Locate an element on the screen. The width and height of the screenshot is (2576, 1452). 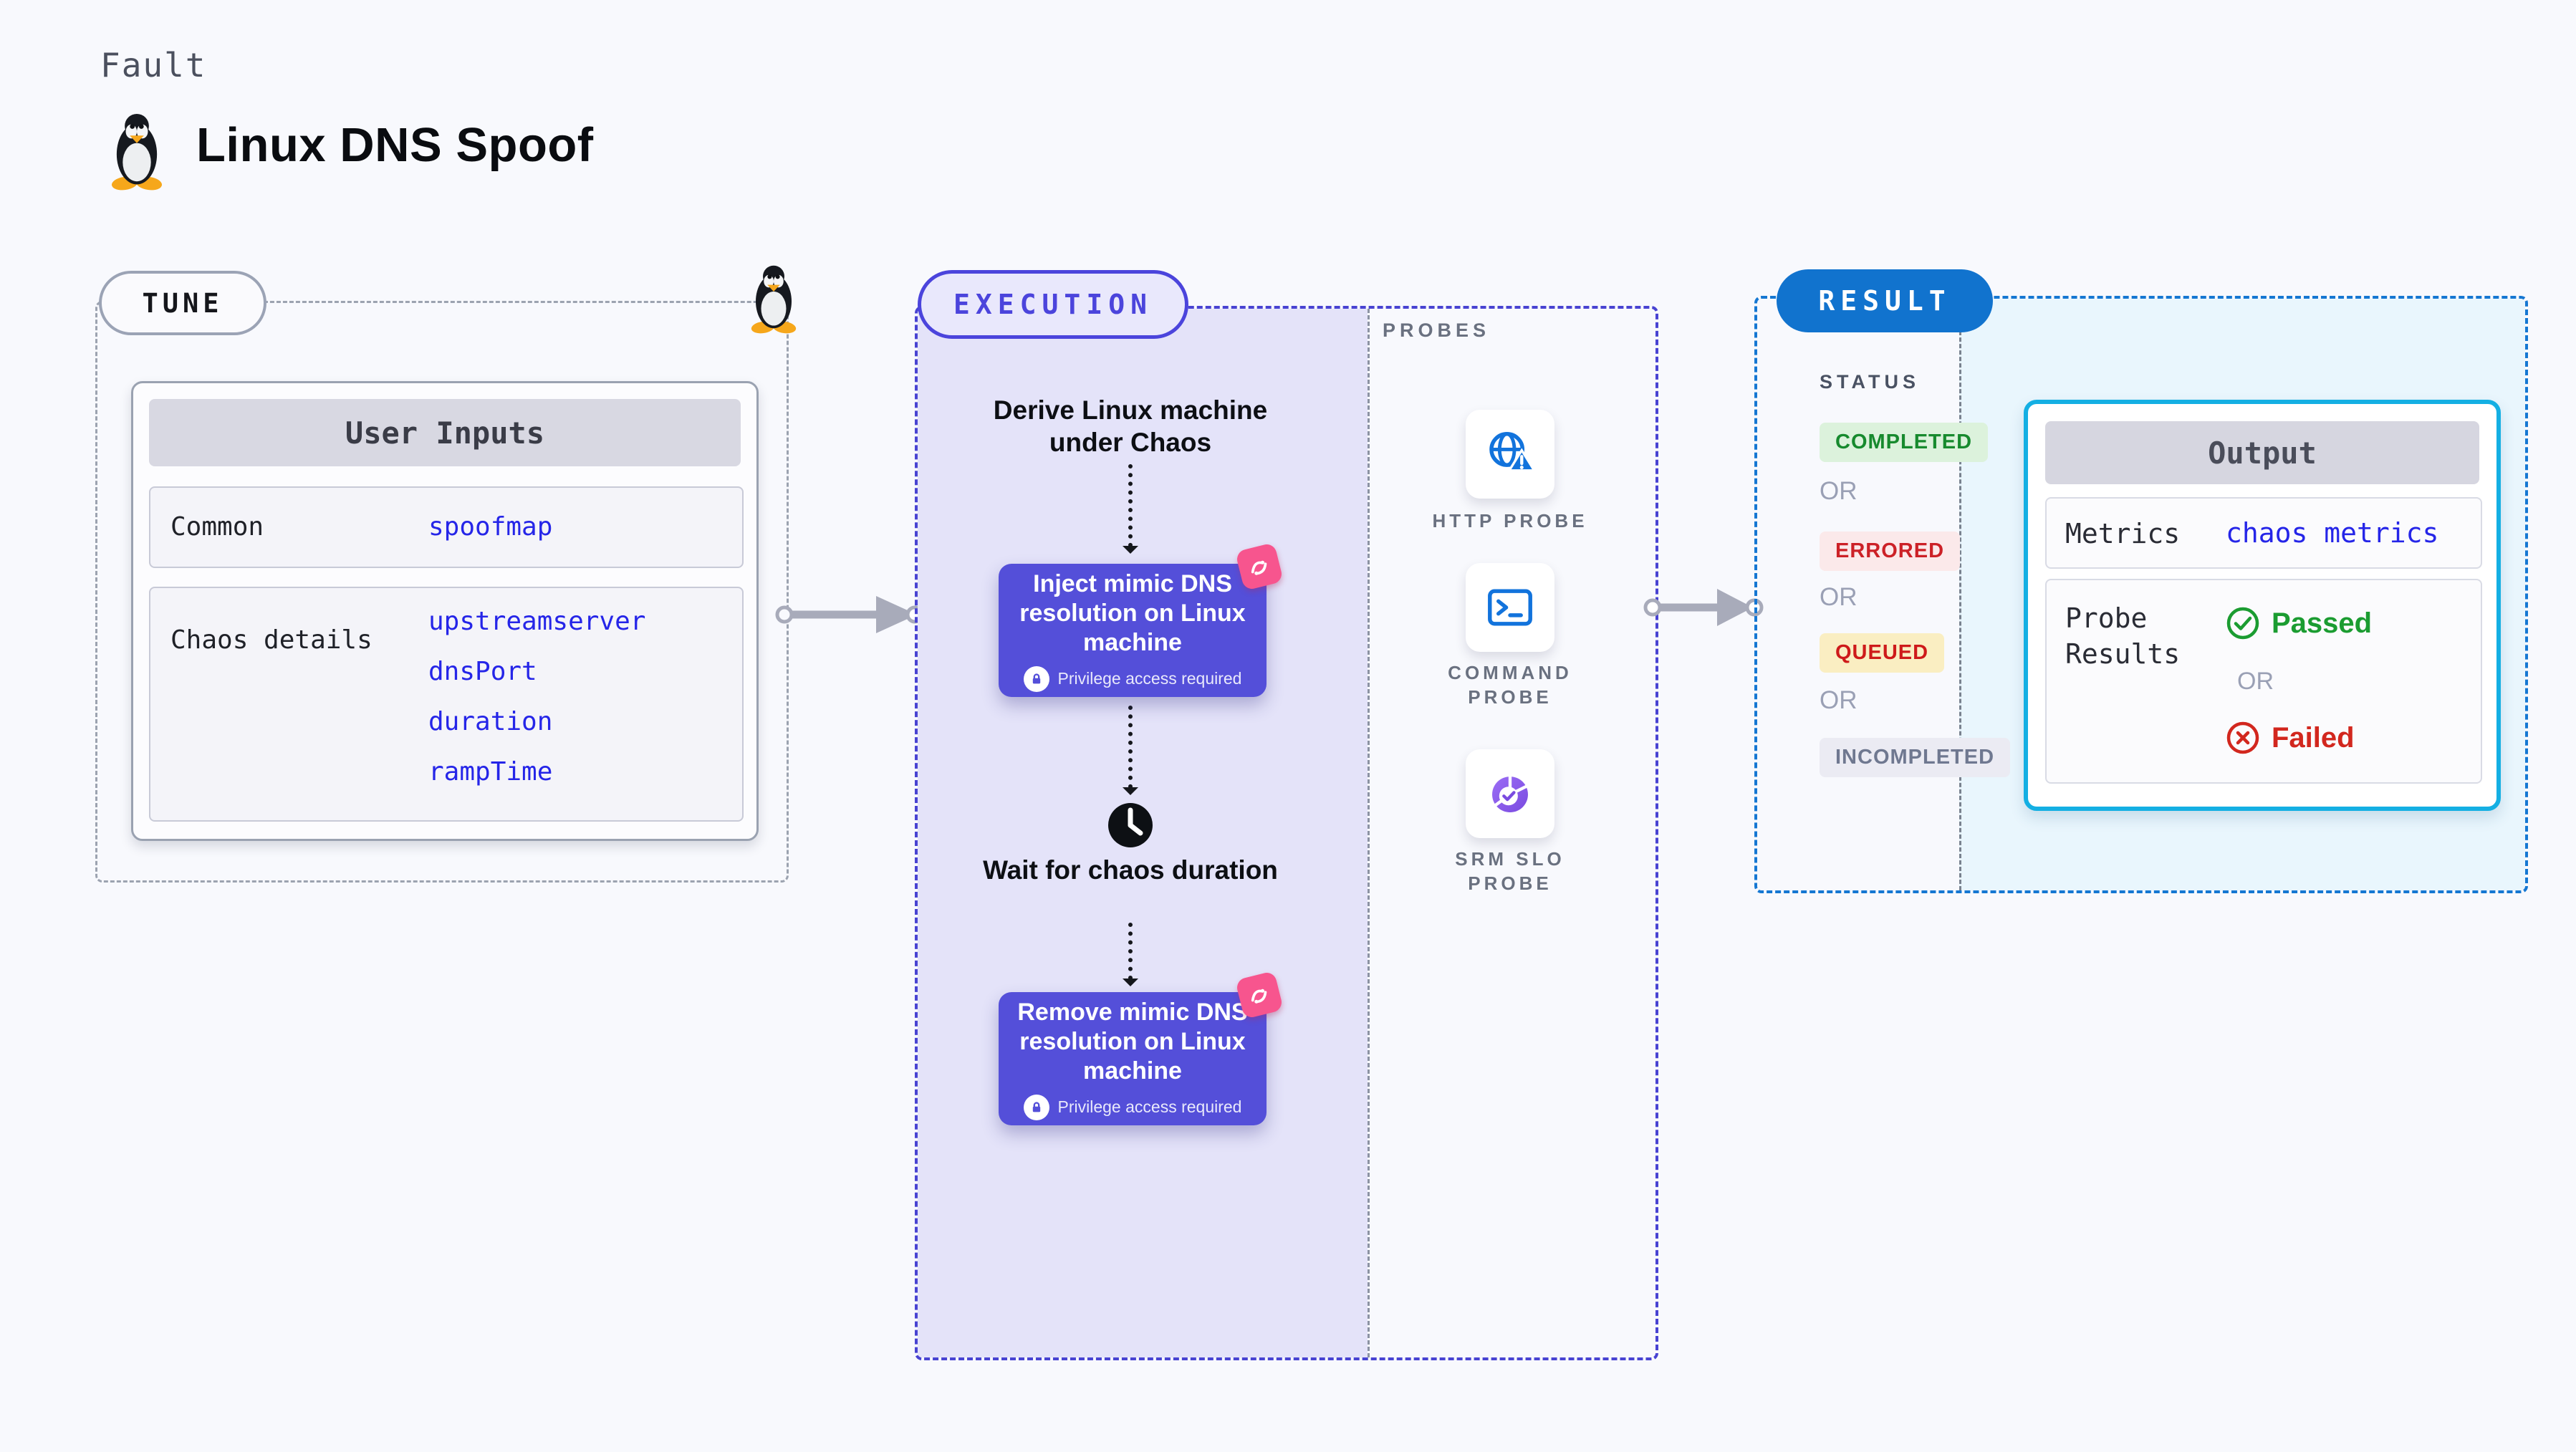
status-badge-incompleted: INCOMPLETED is located at coordinates (1916, 758).